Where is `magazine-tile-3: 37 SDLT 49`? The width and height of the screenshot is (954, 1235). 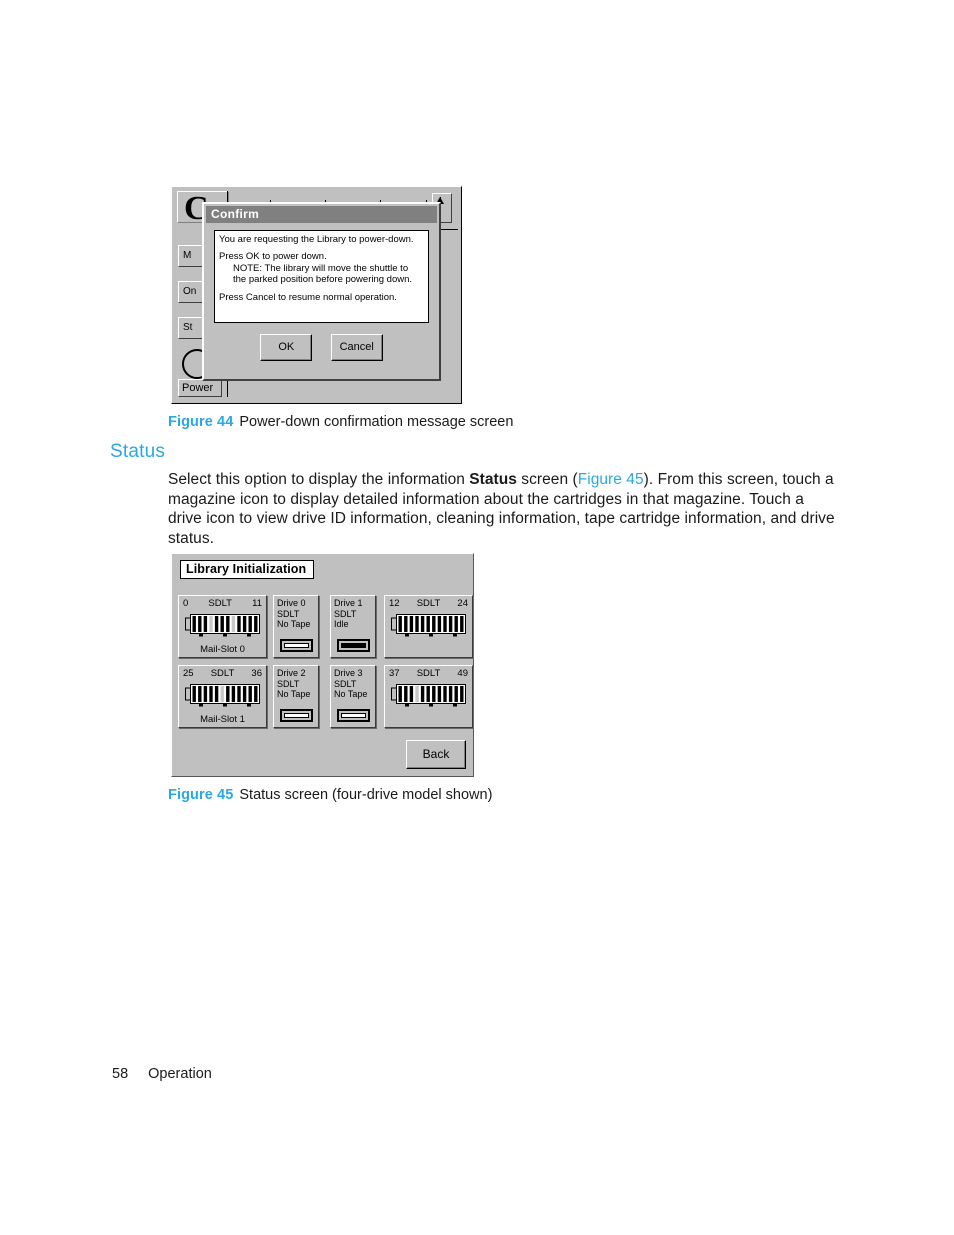 magazine-tile-3: 37 SDLT 49 is located at coordinates (428, 696).